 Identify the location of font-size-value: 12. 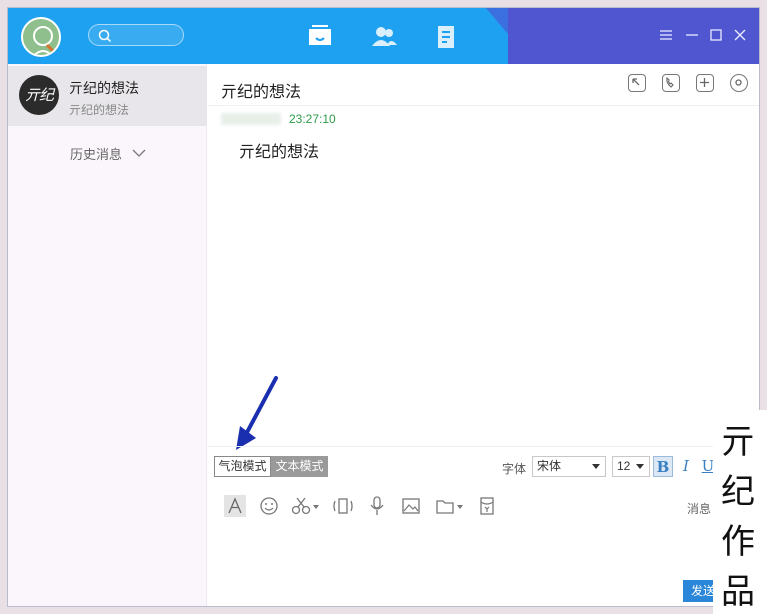
(624, 466).